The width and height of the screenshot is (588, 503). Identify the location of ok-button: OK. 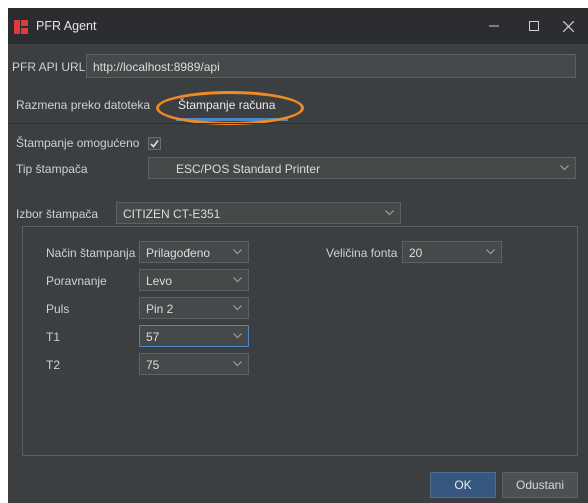
(463, 485).